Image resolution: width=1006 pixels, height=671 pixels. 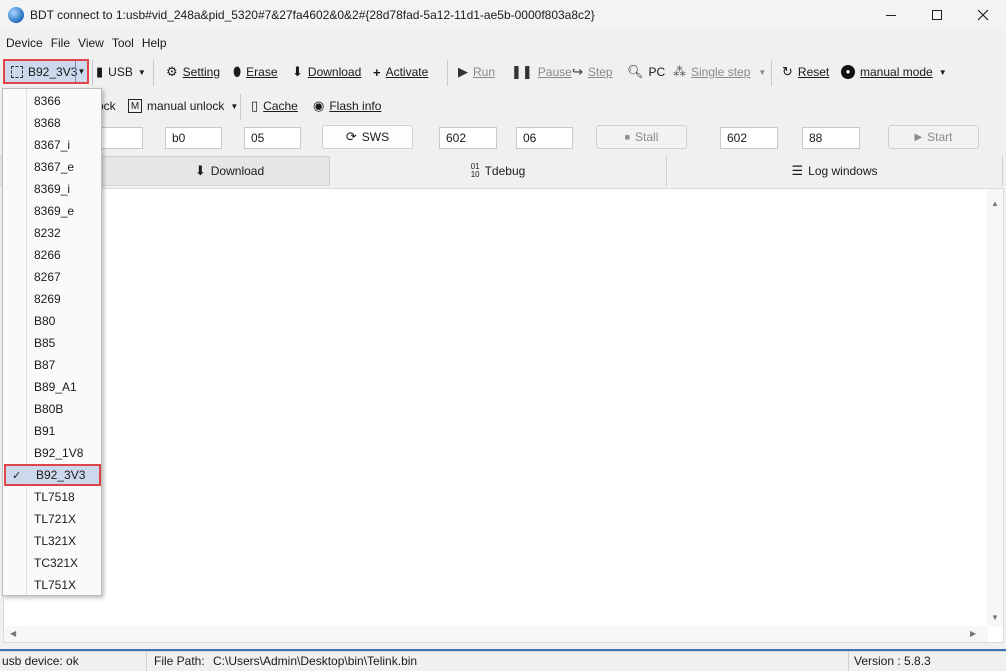 I want to click on chip-option: B80B, so click(x=52, y=409).